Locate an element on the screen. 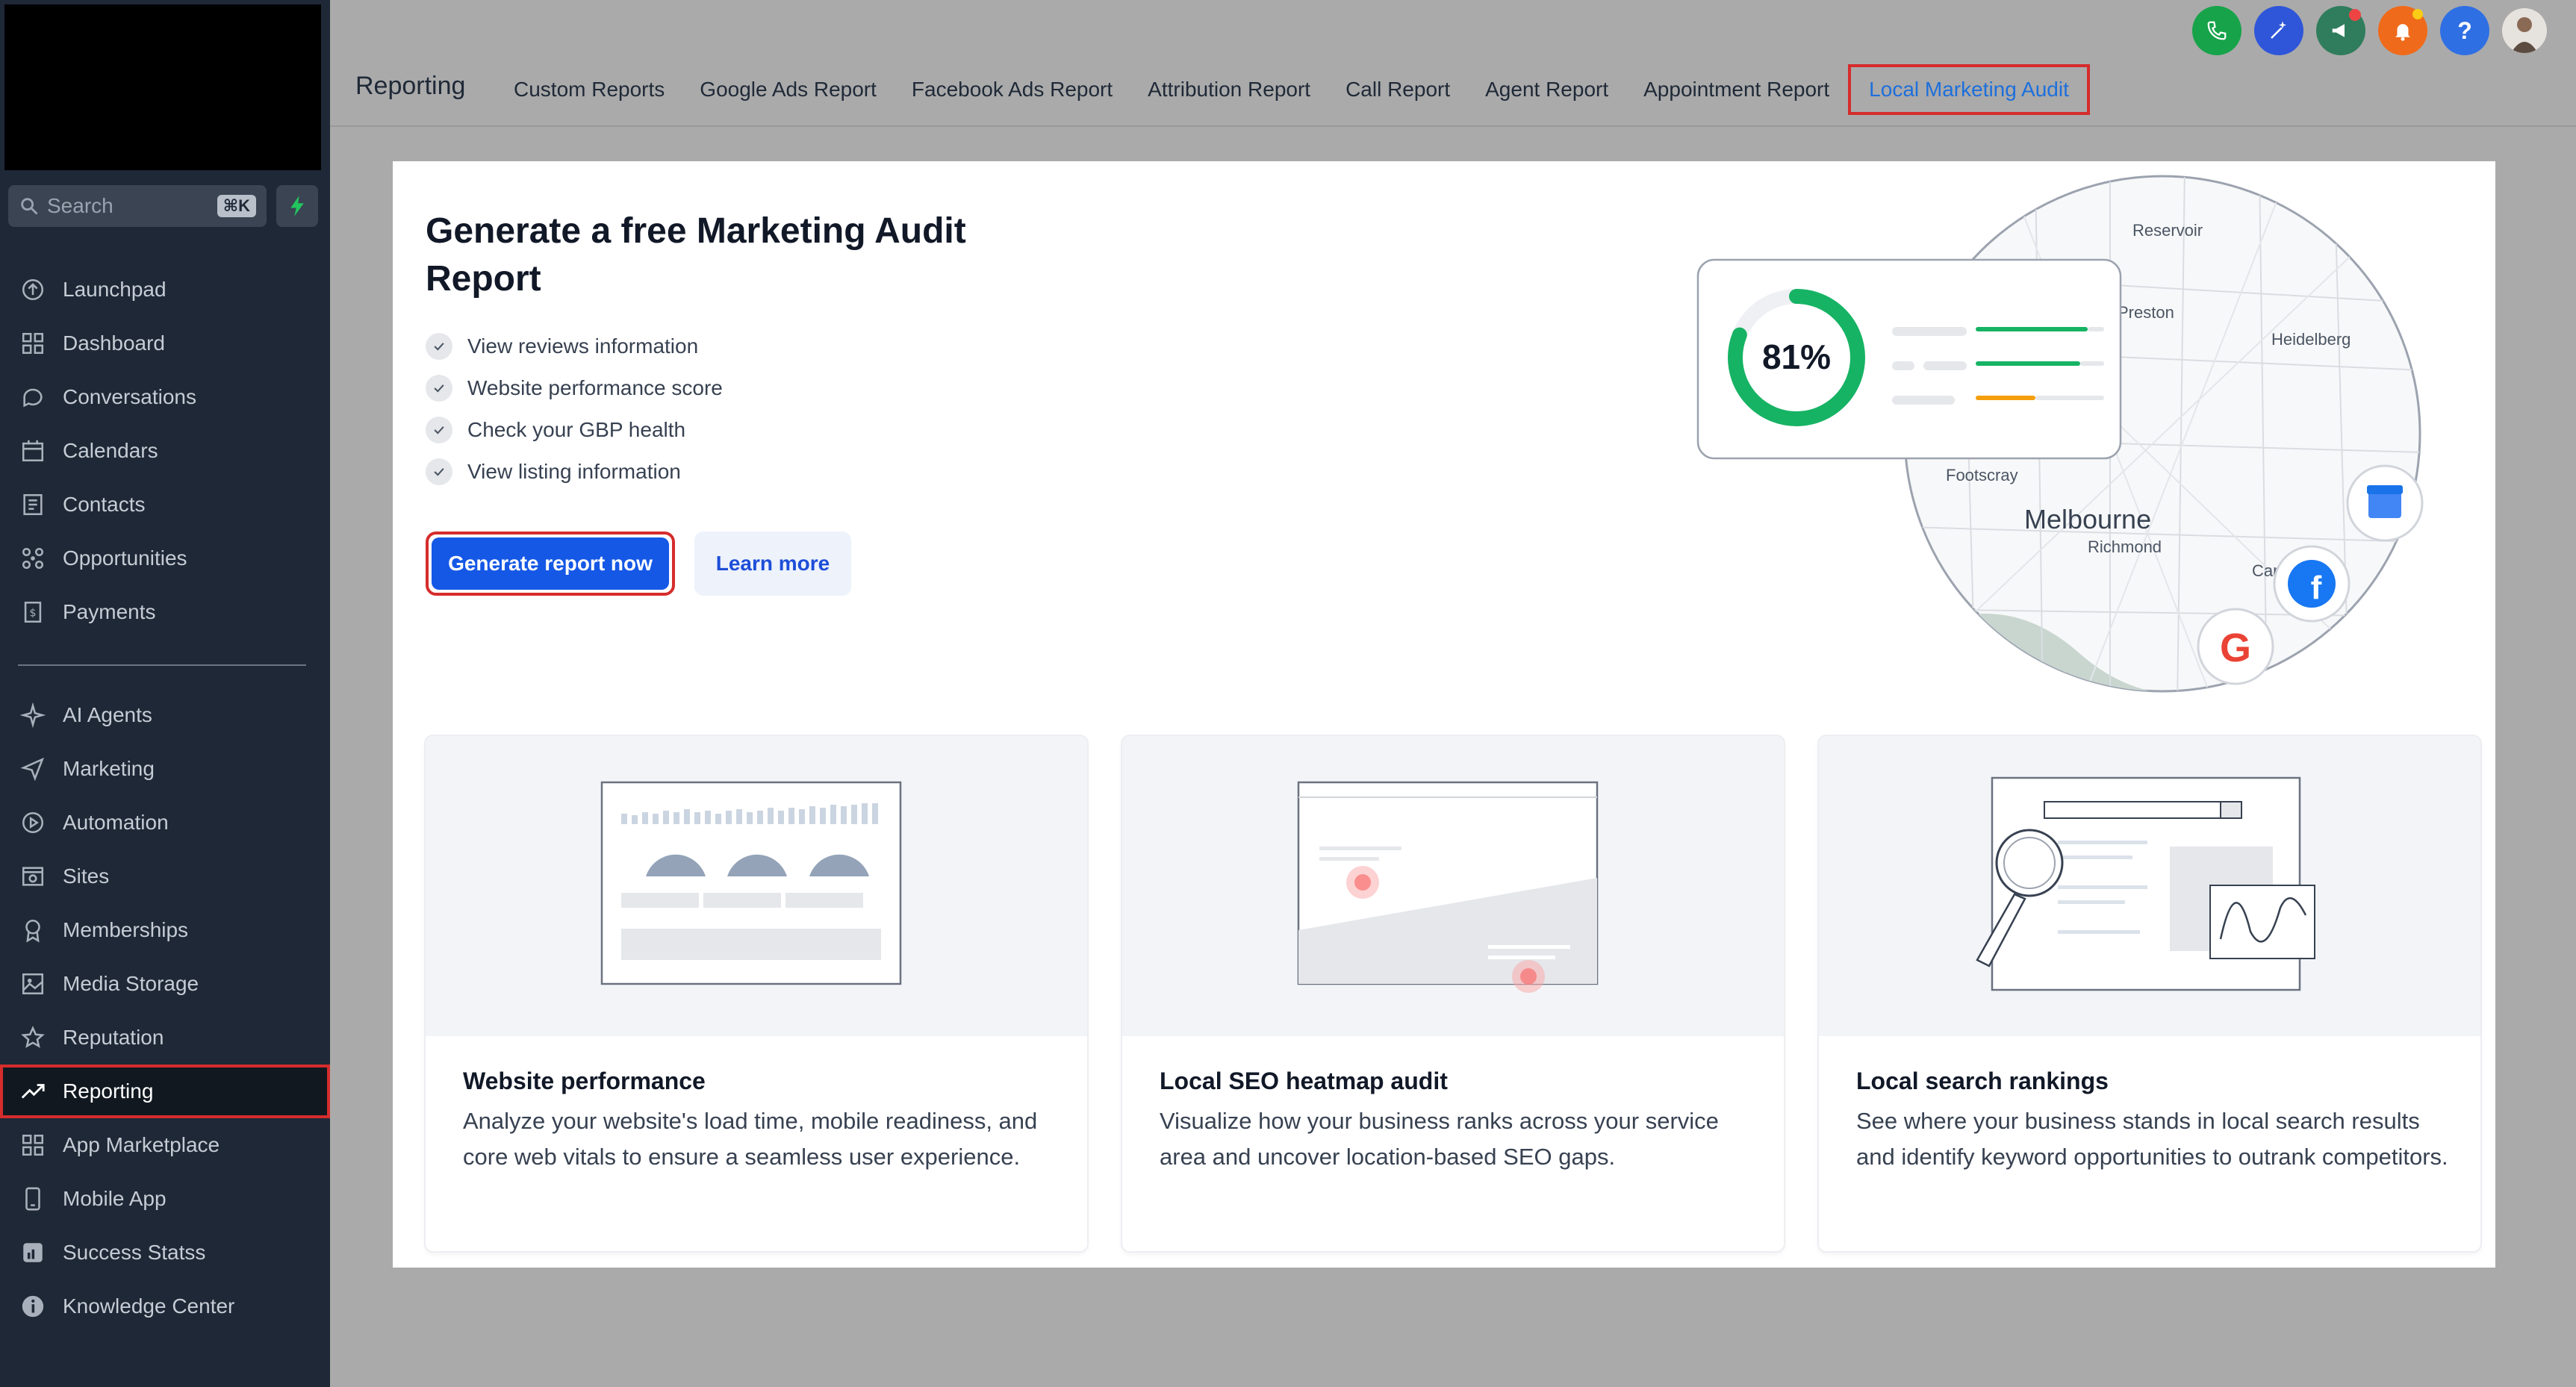  sidebar-item-success-stats: Success Statss is located at coordinates (165, 1253).